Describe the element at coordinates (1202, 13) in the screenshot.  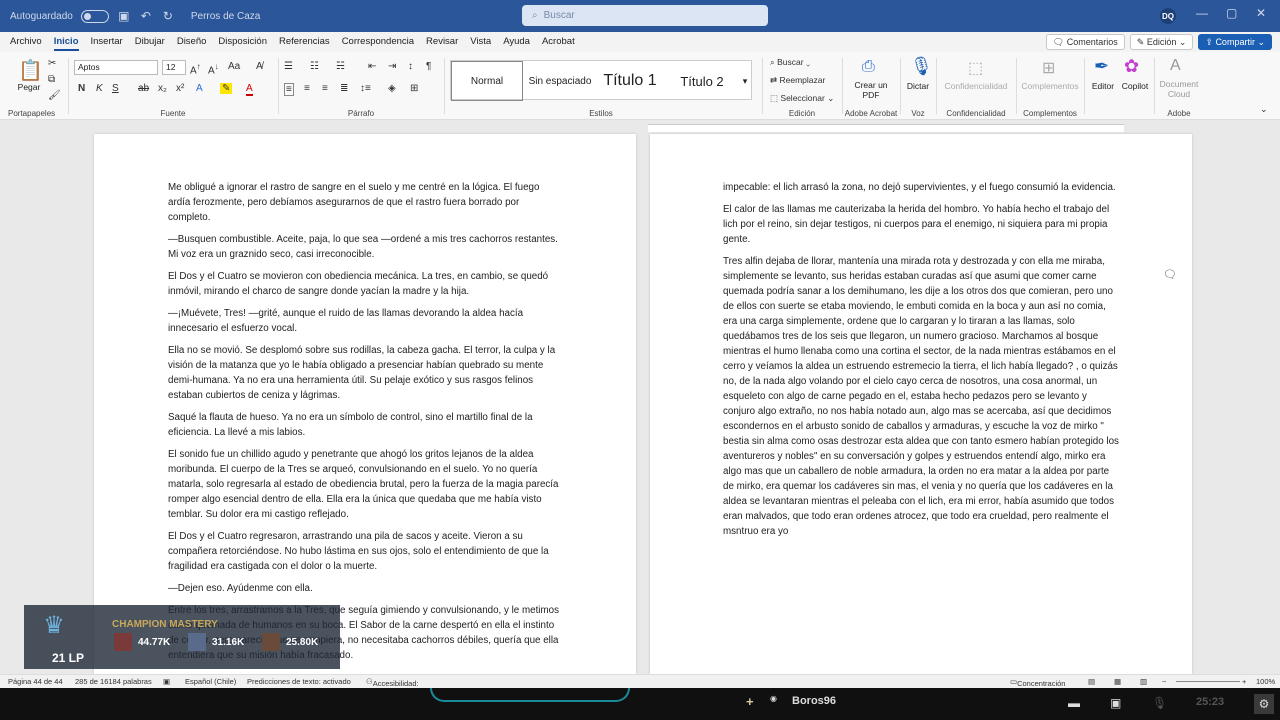
I see `minimize-icon: —` at that location.